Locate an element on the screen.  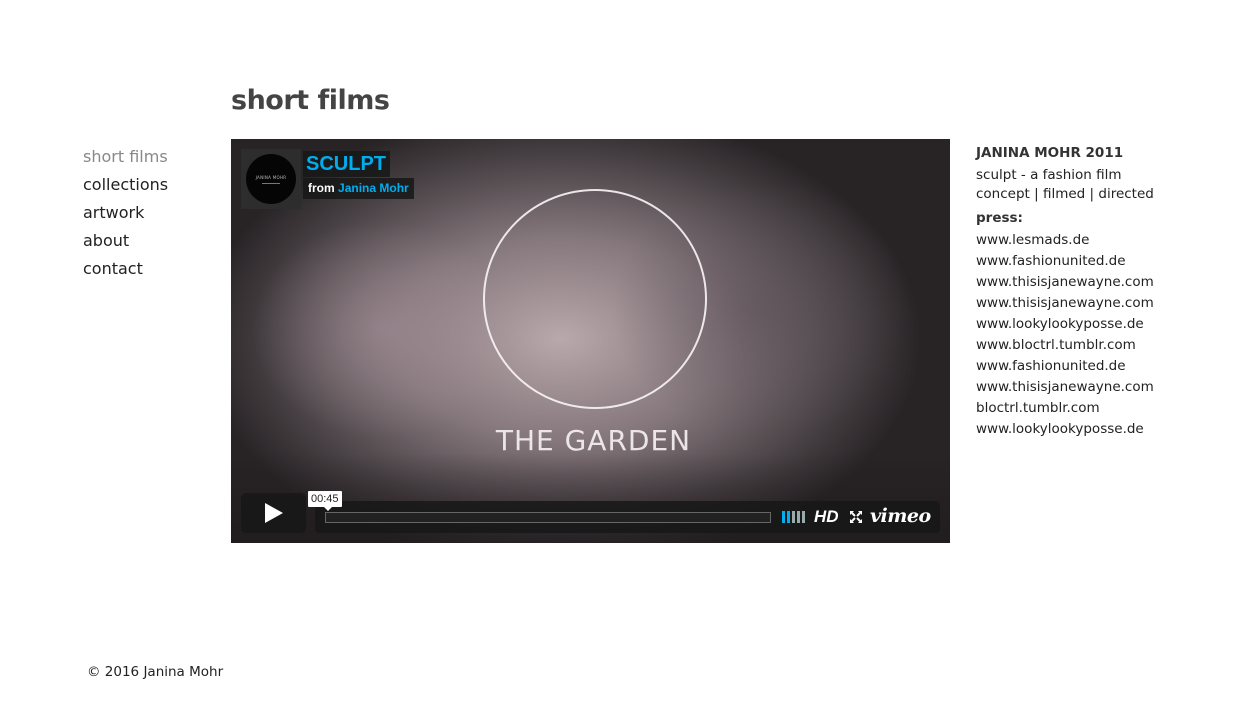
nav-item-collections: collections is located at coordinates (125, 185).